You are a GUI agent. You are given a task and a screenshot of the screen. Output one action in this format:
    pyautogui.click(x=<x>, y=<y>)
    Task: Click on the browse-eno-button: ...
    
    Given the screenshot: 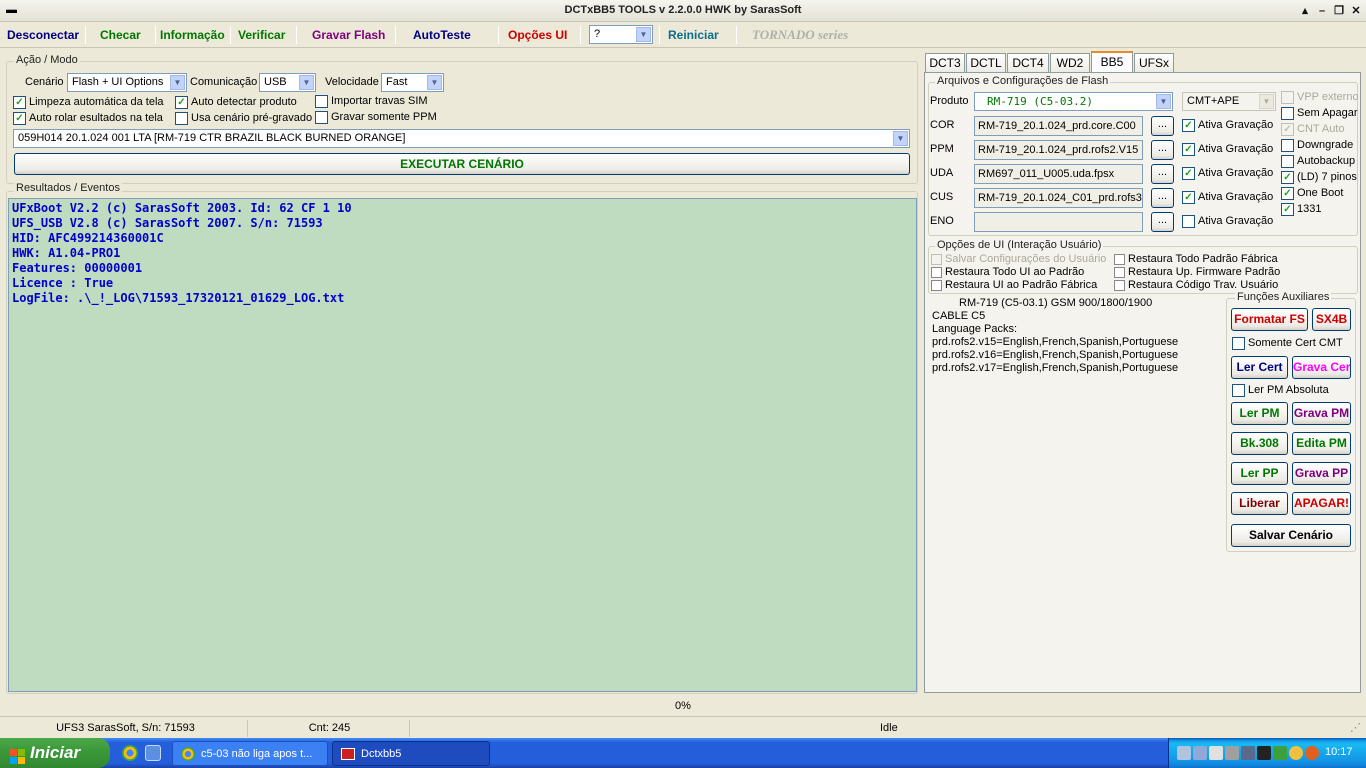 What is the action you would take?
    pyautogui.click(x=1162, y=222)
    